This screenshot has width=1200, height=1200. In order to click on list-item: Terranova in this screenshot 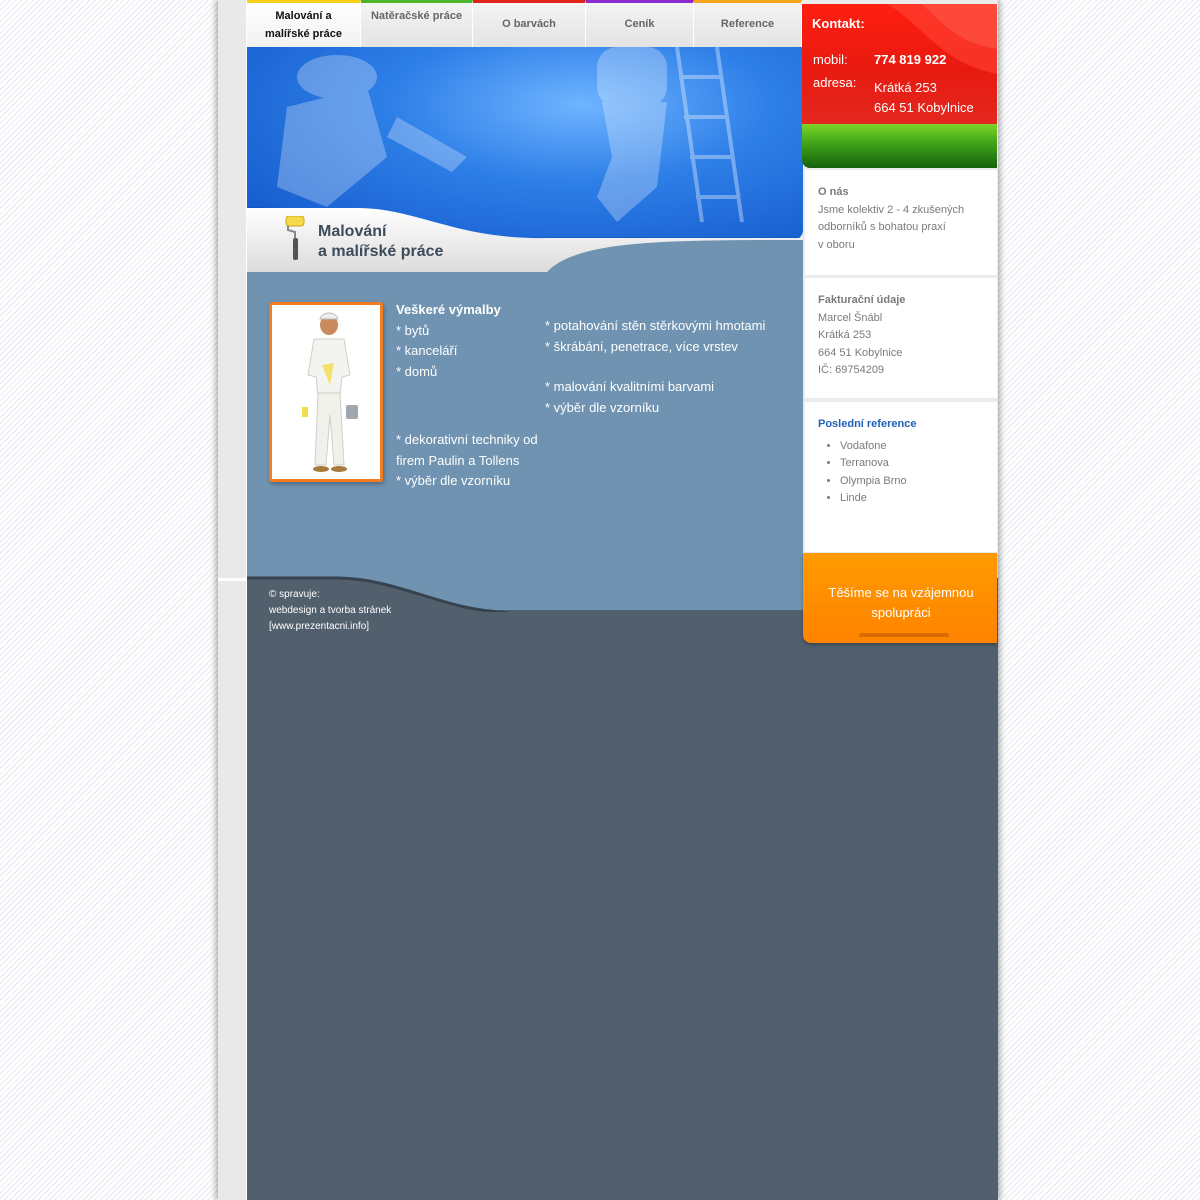, I will do `click(878, 464)`.